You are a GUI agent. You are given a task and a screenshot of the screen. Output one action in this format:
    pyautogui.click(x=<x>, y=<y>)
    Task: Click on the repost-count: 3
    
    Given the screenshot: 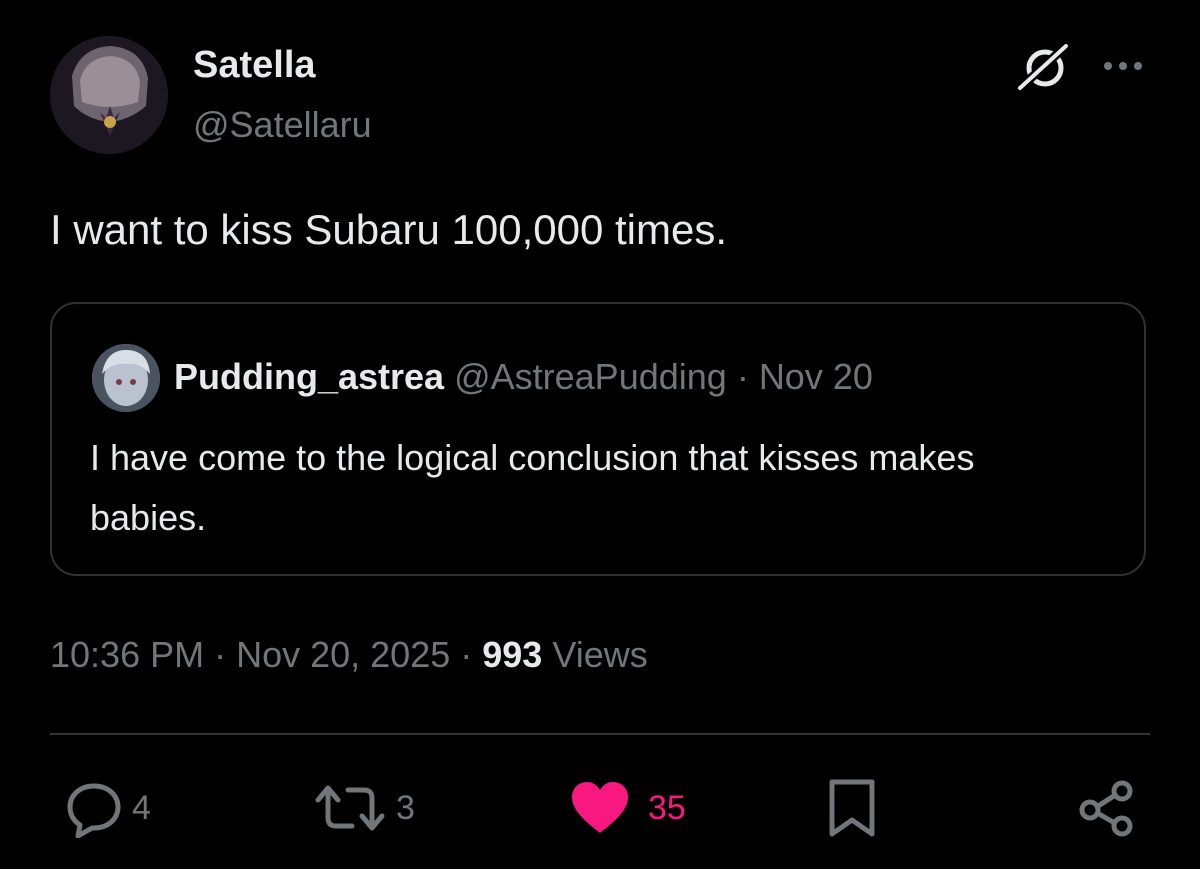 What is the action you would take?
    pyautogui.click(x=405, y=807)
    